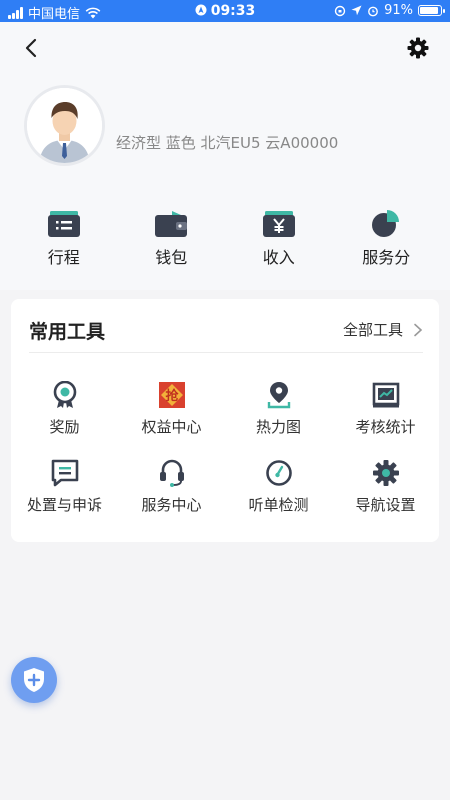 The height and width of the screenshot is (800, 450). I want to click on battery-icon, so click(431, 10).